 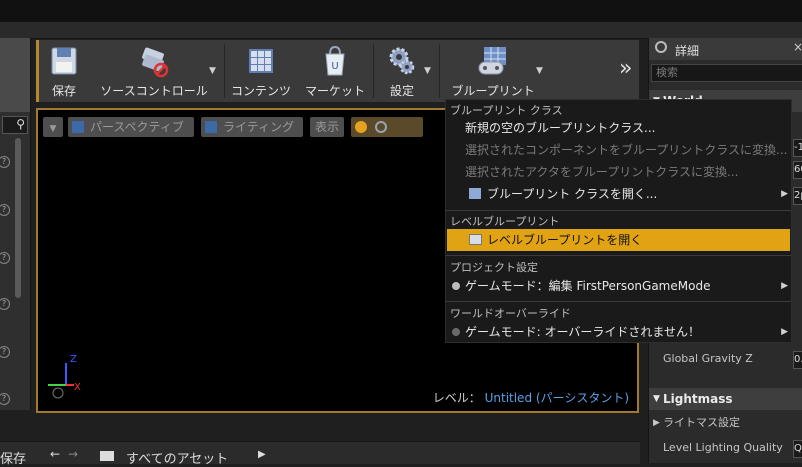 I want to click on menu-item-label: レベルブループリントを開く, so click(x=565, y=240).